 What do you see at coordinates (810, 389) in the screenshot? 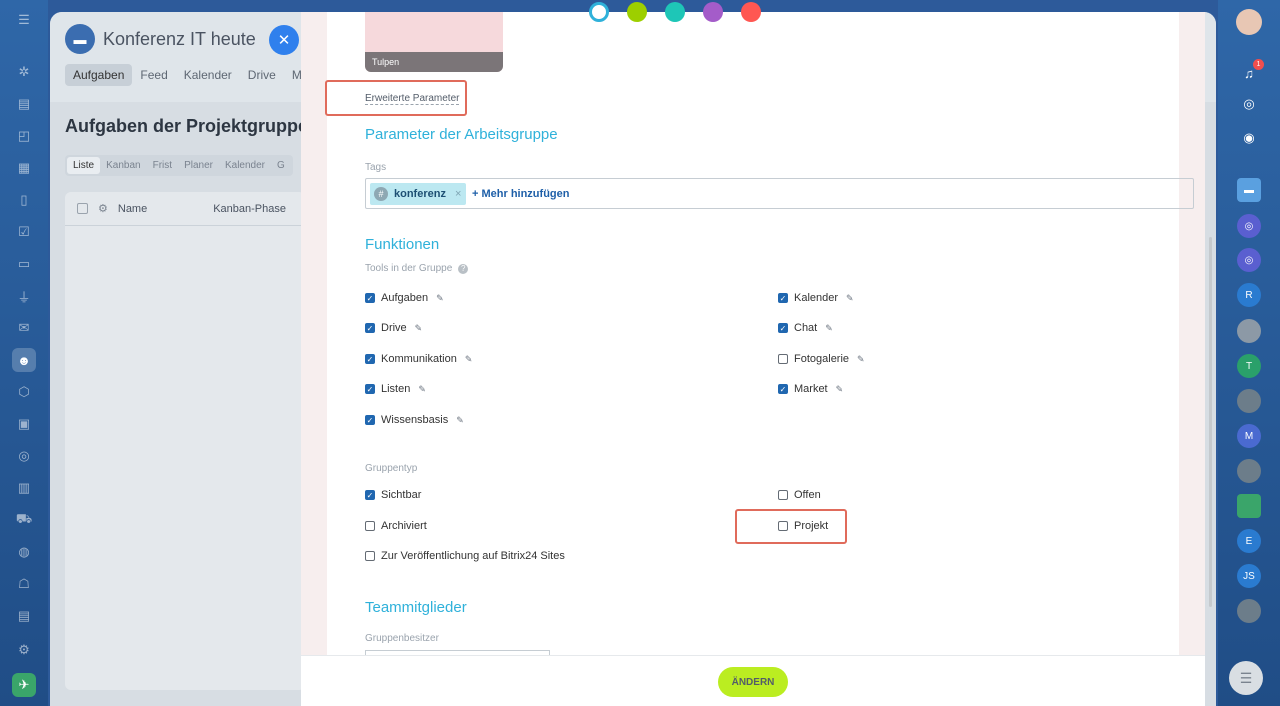
I see `tool-market: ✓ Market ✎` at bounding box center [810, 389].